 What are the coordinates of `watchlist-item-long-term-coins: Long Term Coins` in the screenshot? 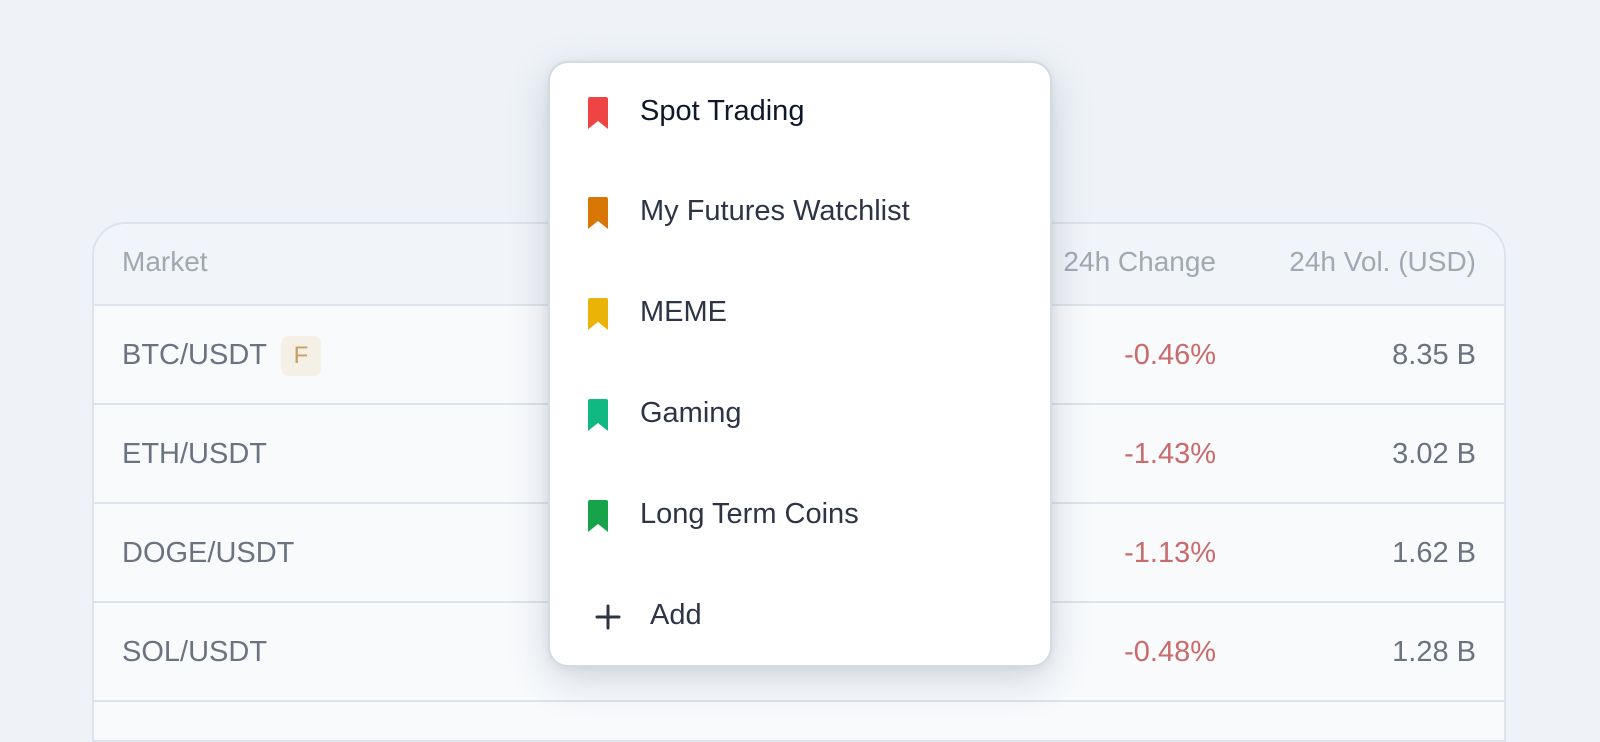 It's located at (800, 516).